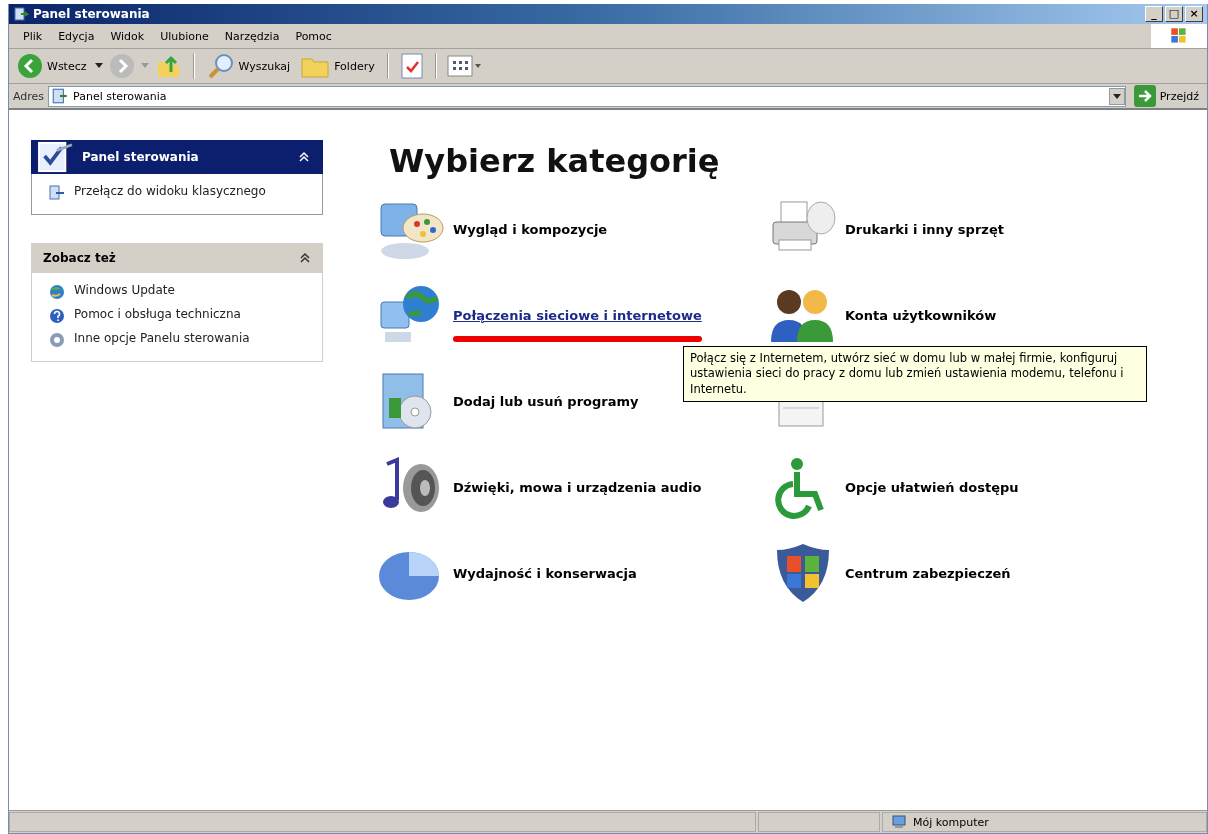 Image resolution: width=1208 pixels, height=834 pixels. I want to click on address-field: Panel sterowania, so click(587, 96).